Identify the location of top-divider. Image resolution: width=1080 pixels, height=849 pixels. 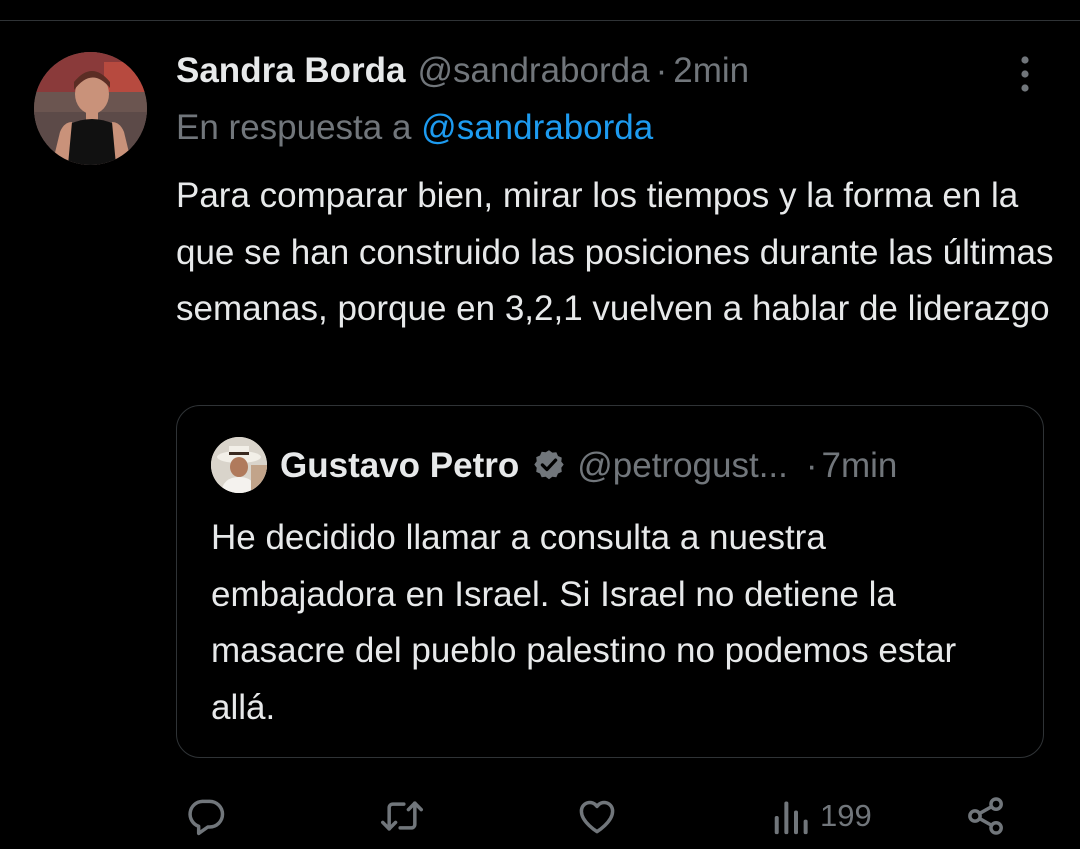
(540, 20).